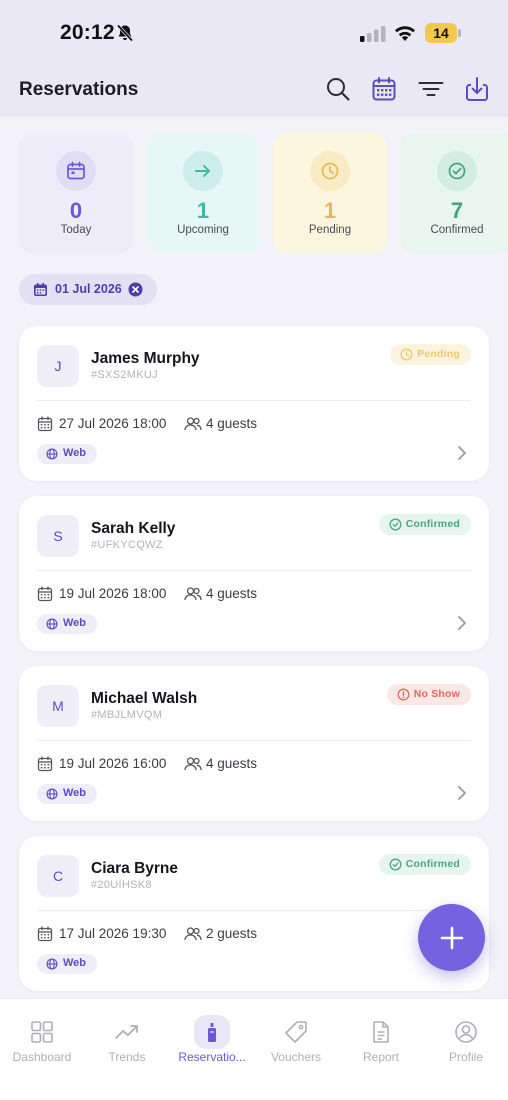 The height and width of the screenshot is (1100, 508). Describe the element at coordinates (203, 171) in the screenshot. I see `arrow-right-icon` at that location.